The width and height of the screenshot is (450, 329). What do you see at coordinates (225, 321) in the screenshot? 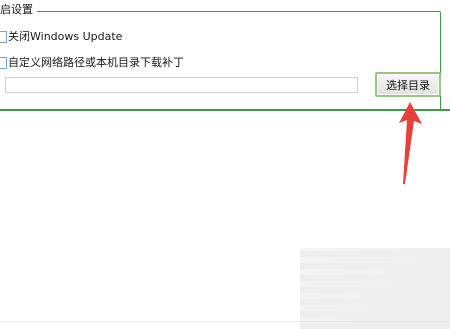
I see `bottom-divider` at bounding box center [225, 321].